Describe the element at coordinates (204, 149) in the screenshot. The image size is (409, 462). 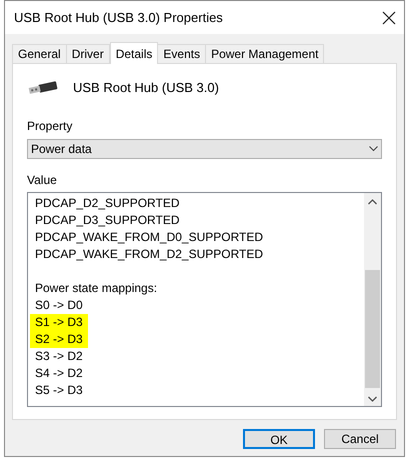
I see `property-dropdown: Power data` at that location.